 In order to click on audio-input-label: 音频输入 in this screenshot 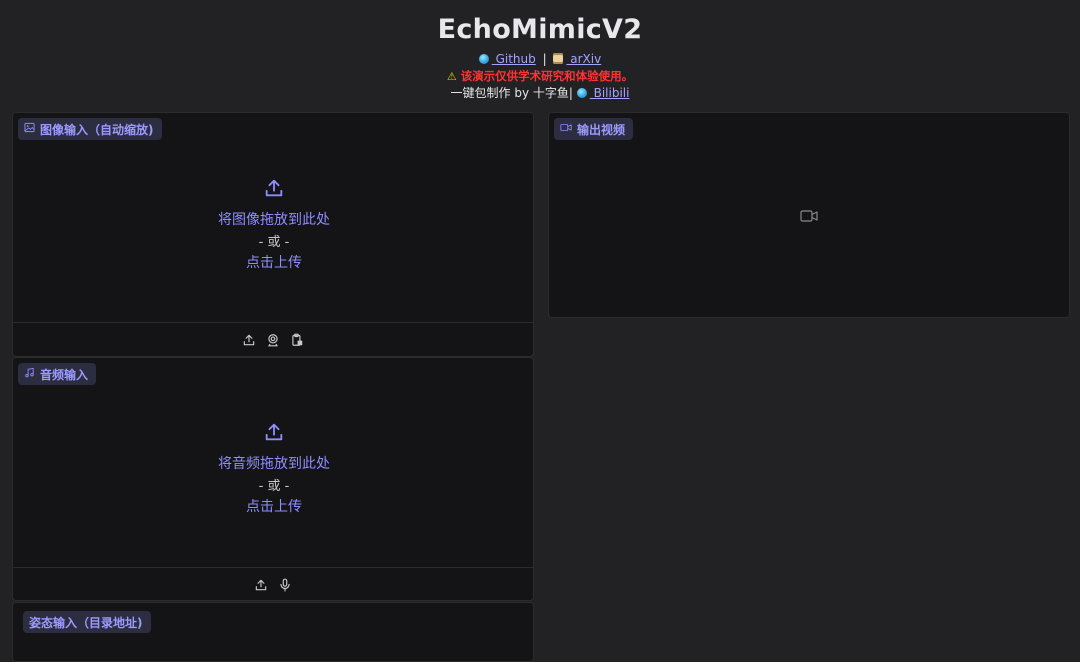, I will do `click(57, 374)`.